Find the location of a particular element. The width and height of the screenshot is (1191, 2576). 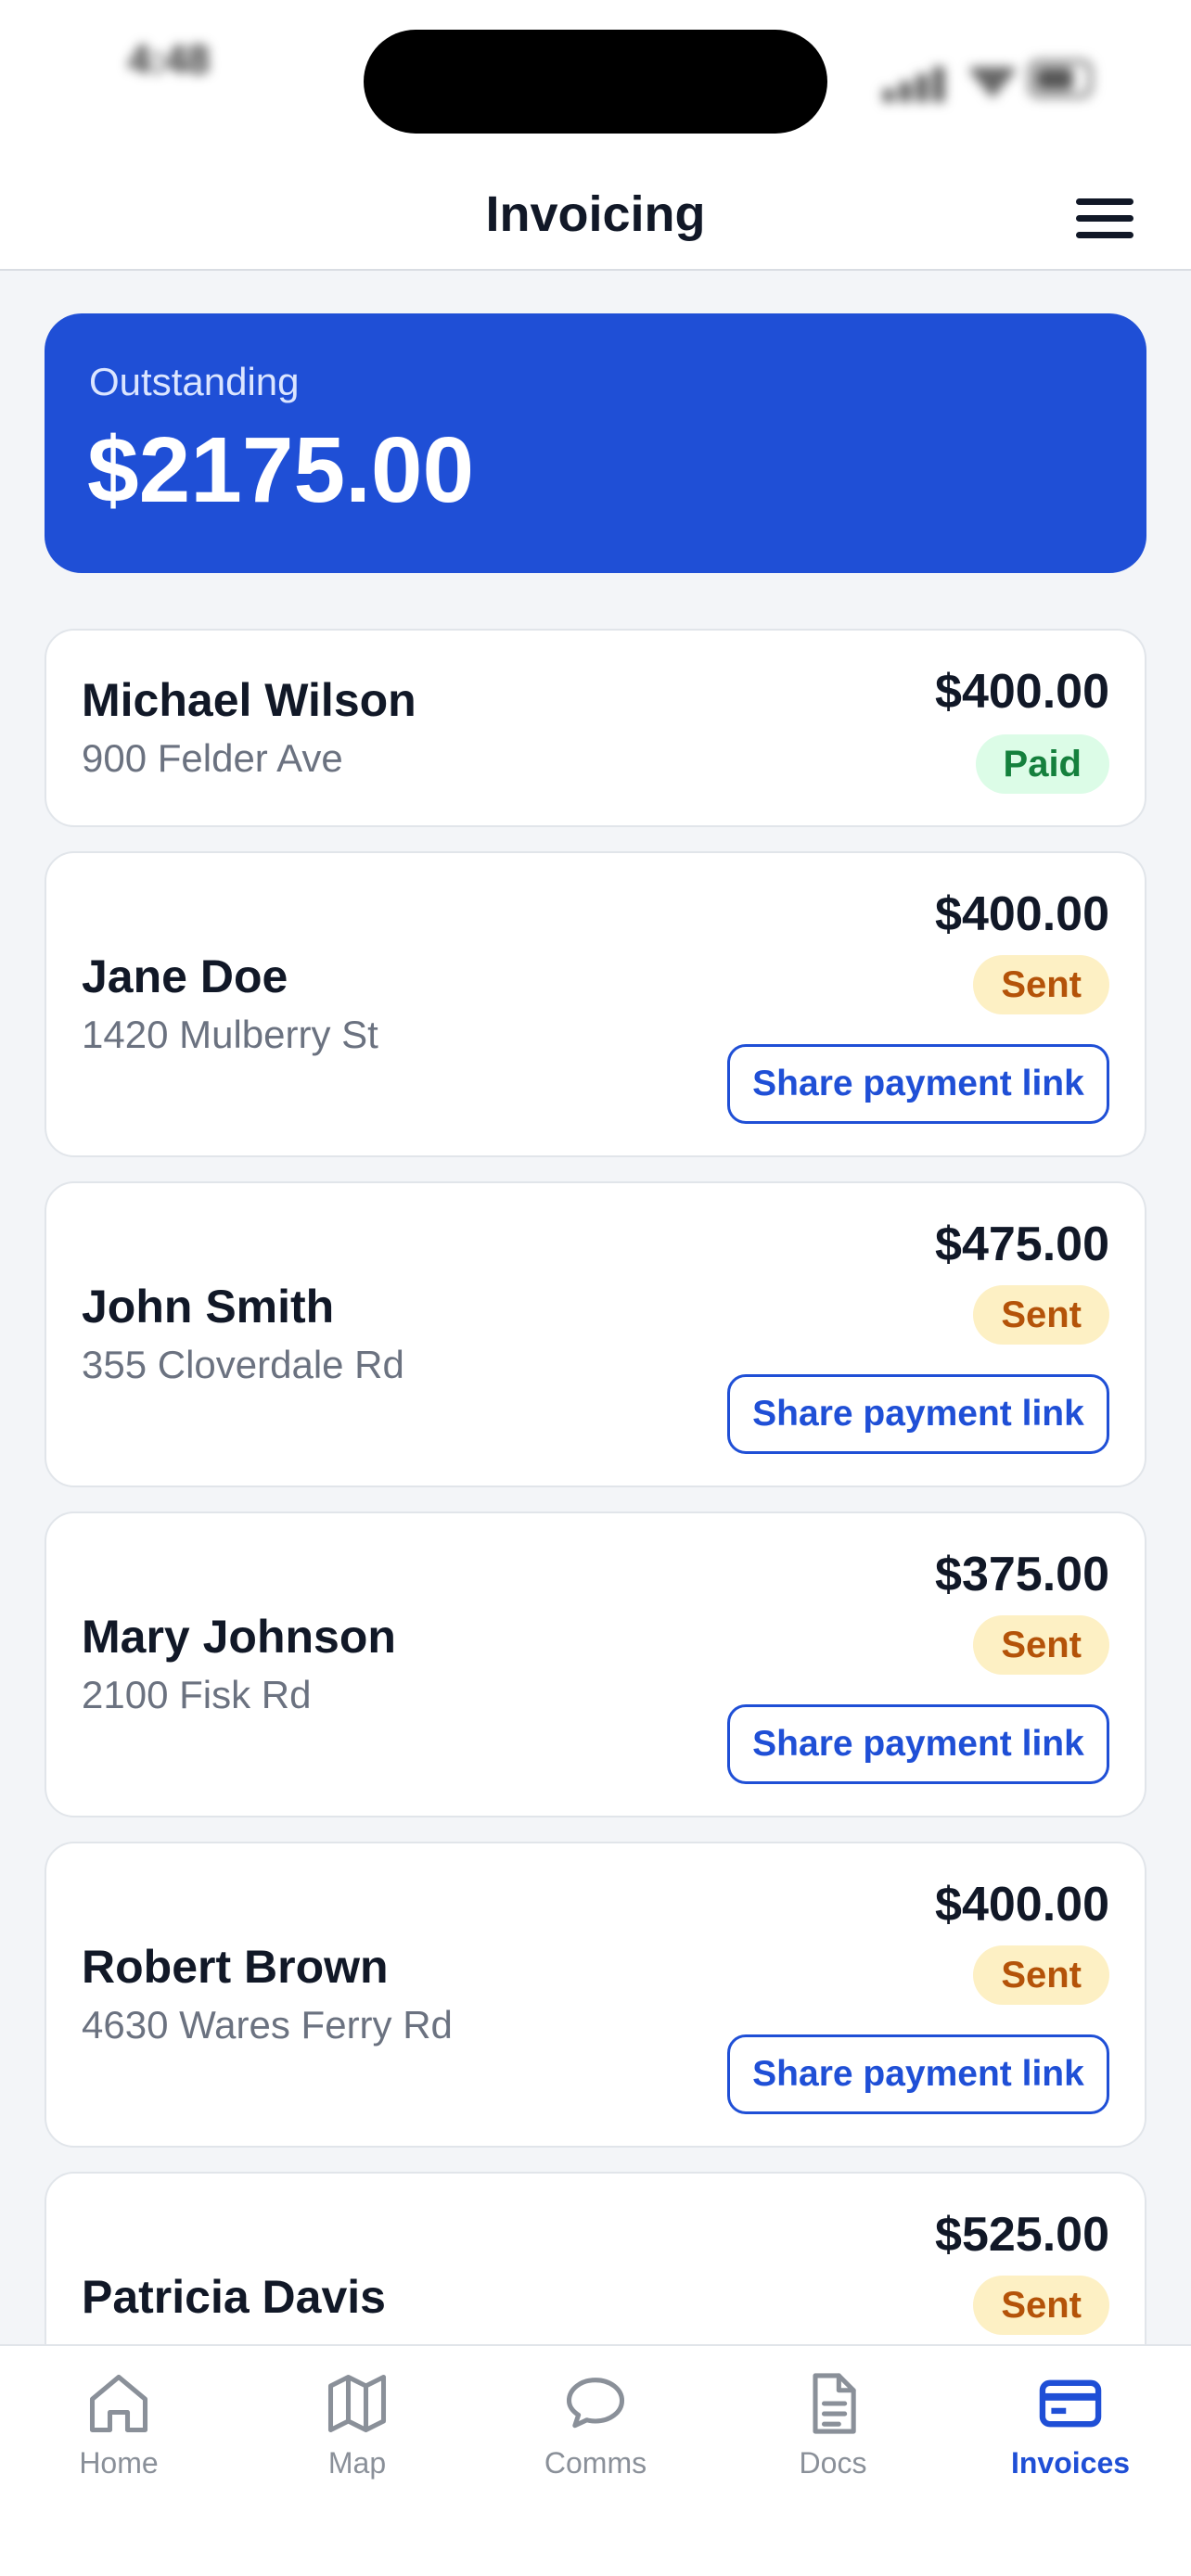

client-address: 4630 Wares Ferry Rd is located at coordinates (267, 2025).